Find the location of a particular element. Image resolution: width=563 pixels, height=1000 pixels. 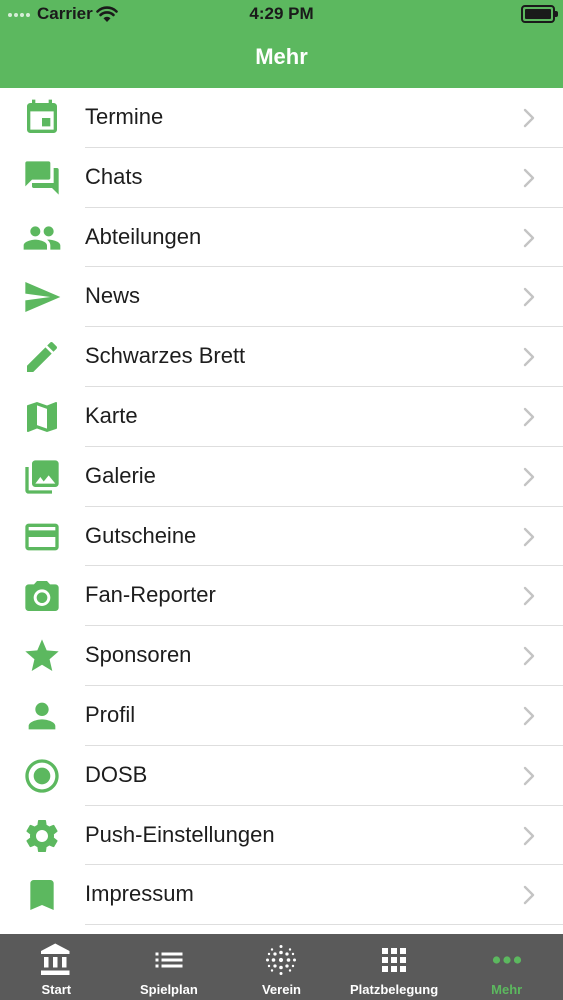

tab-label: Start is located at coordinates (56, 989).